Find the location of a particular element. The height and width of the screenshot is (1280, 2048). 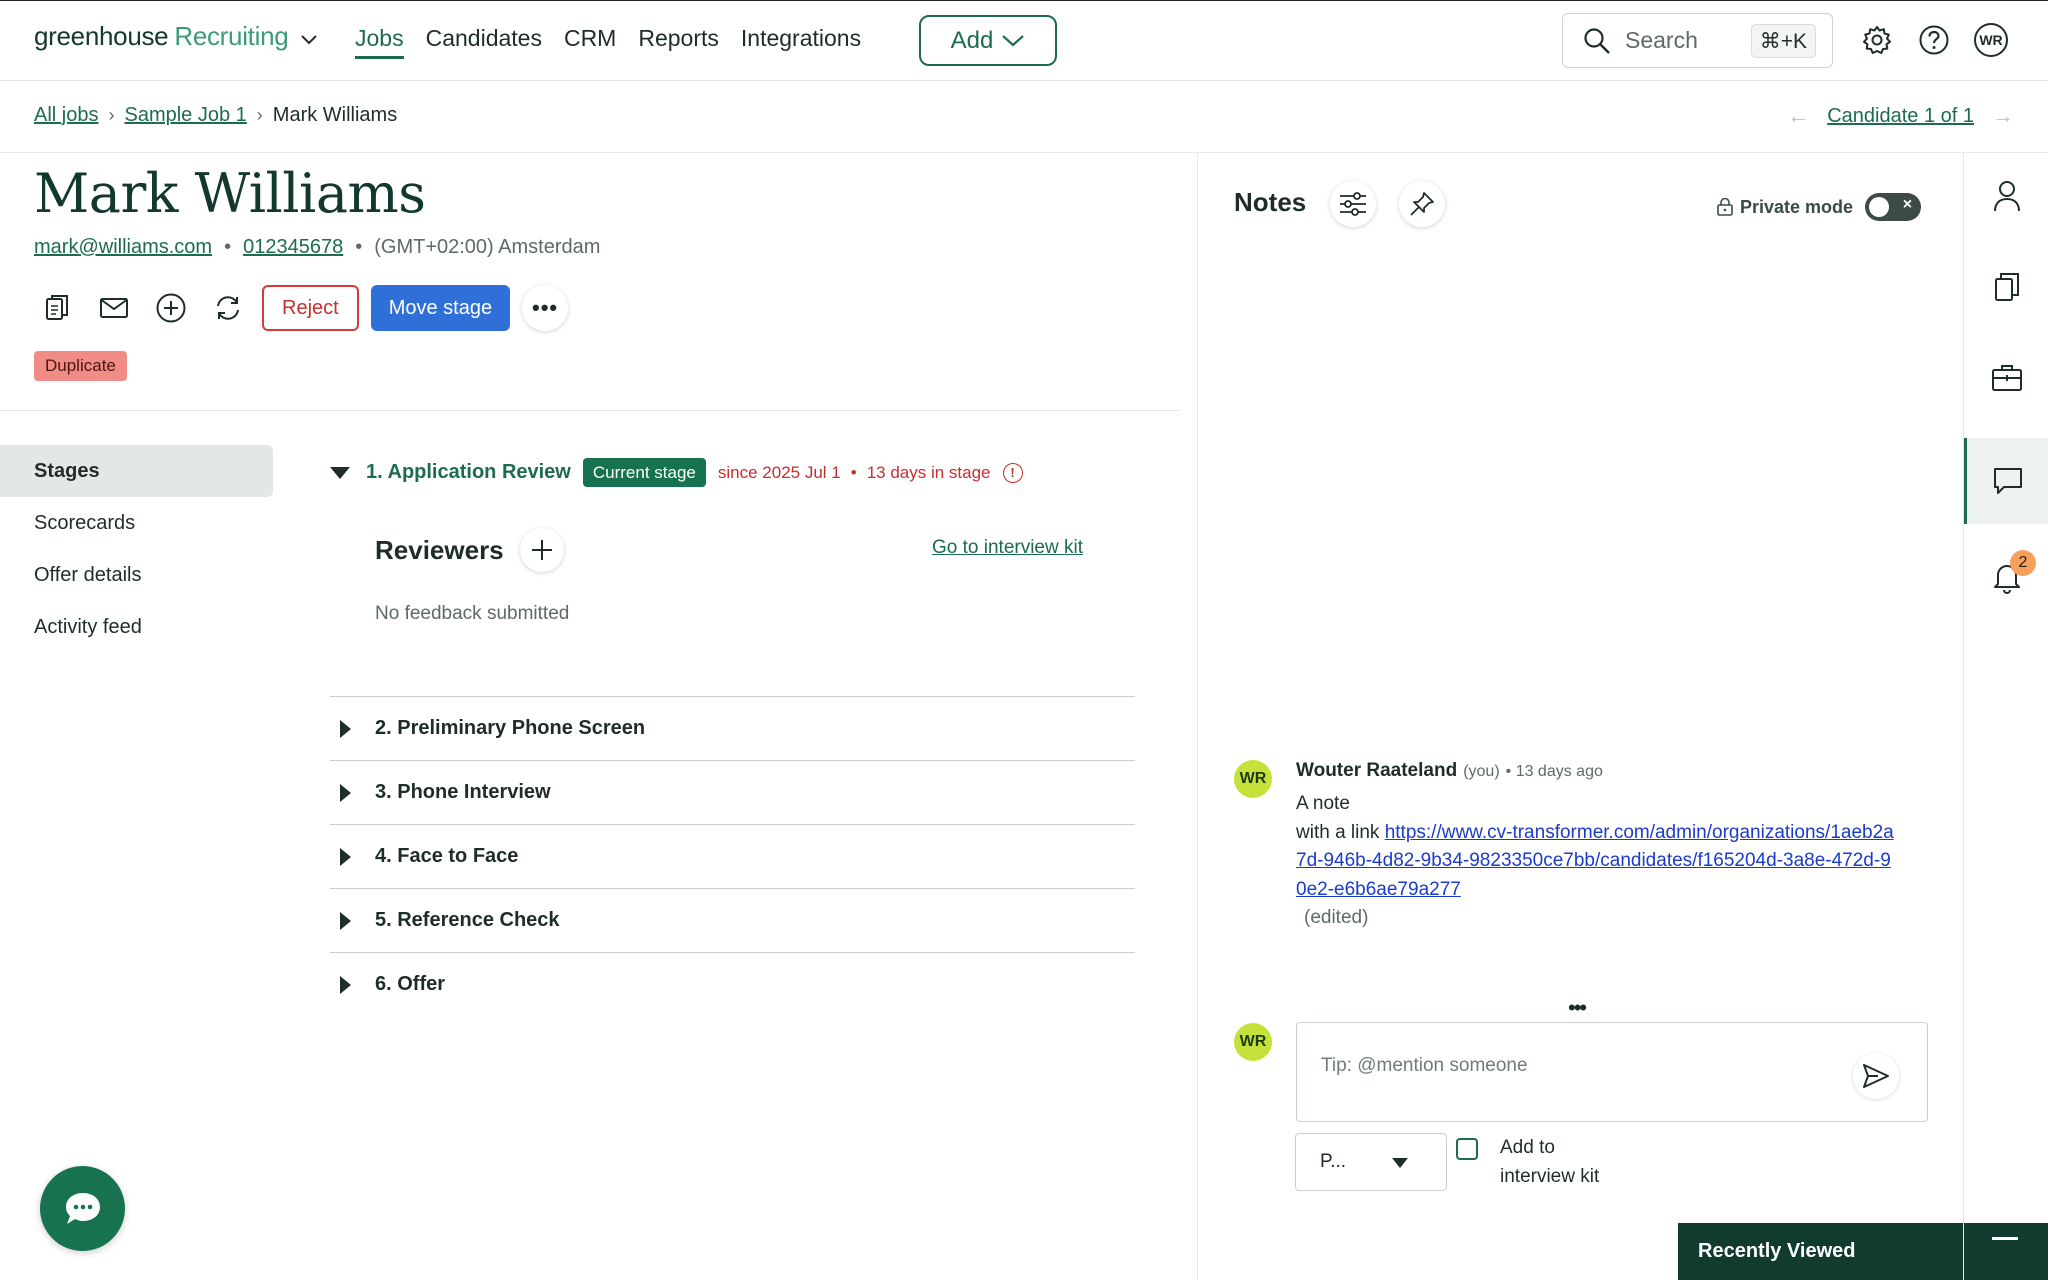

candidate-phone: 012345678 is located at coordinates (293, 247).